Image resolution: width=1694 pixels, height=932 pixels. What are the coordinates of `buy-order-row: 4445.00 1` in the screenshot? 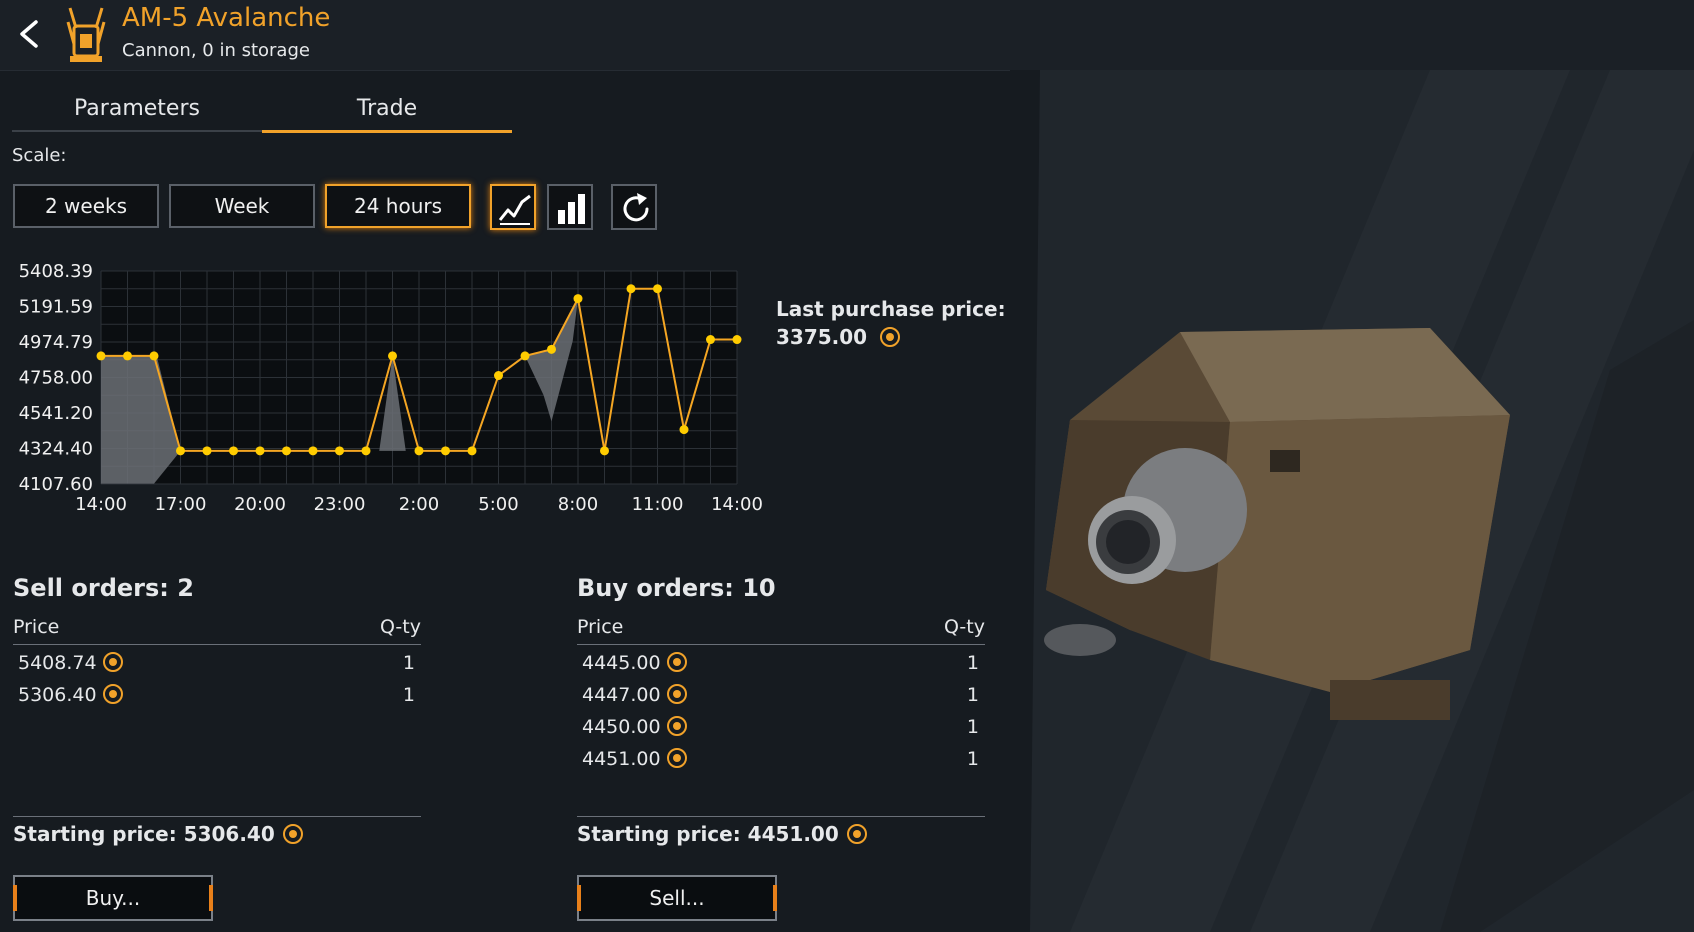 It's located at (781, 667).